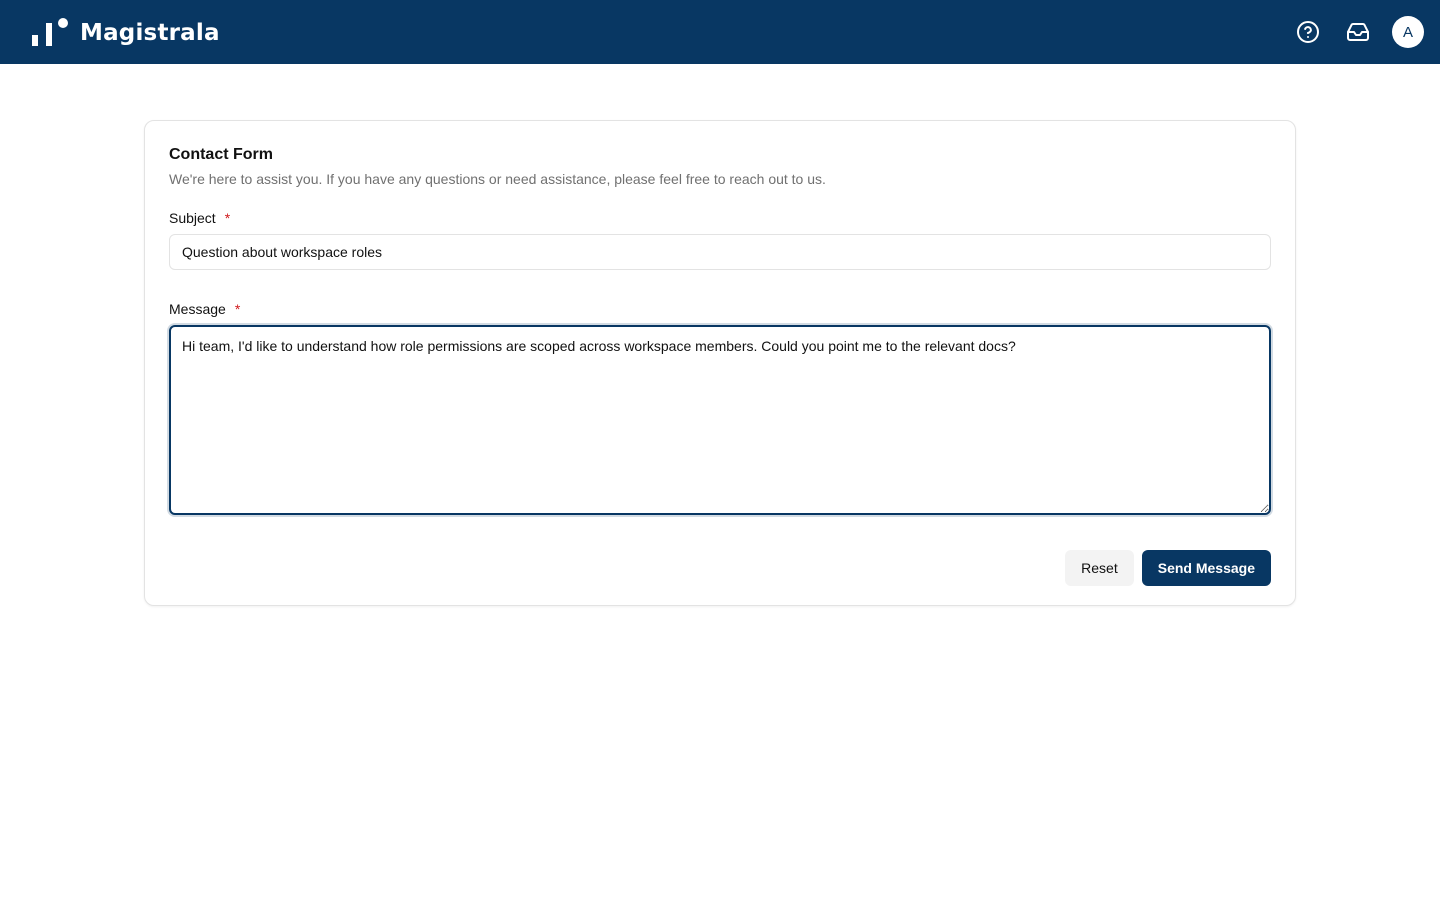 The width and height of the screenshot is (1440, 900). Describe the element at coordinates (1206, 568) in the screenshot. I see `send-message-button: Send Message` at that location.